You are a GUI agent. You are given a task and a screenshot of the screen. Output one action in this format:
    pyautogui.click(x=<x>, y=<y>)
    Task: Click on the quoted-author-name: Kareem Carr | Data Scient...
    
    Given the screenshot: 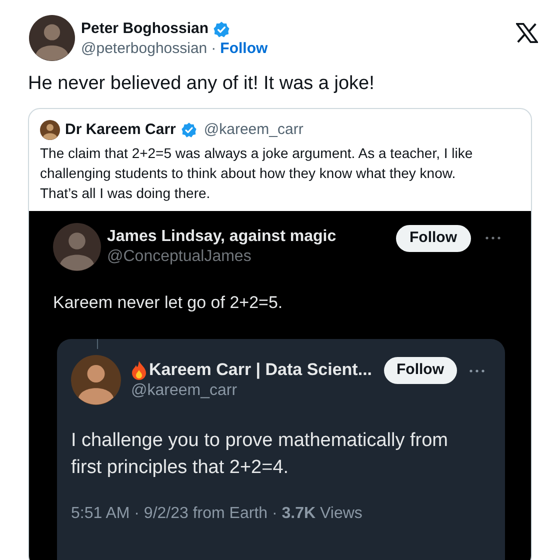 What is the action you would take?
    pyautogui.click(x=260, y=370)
    